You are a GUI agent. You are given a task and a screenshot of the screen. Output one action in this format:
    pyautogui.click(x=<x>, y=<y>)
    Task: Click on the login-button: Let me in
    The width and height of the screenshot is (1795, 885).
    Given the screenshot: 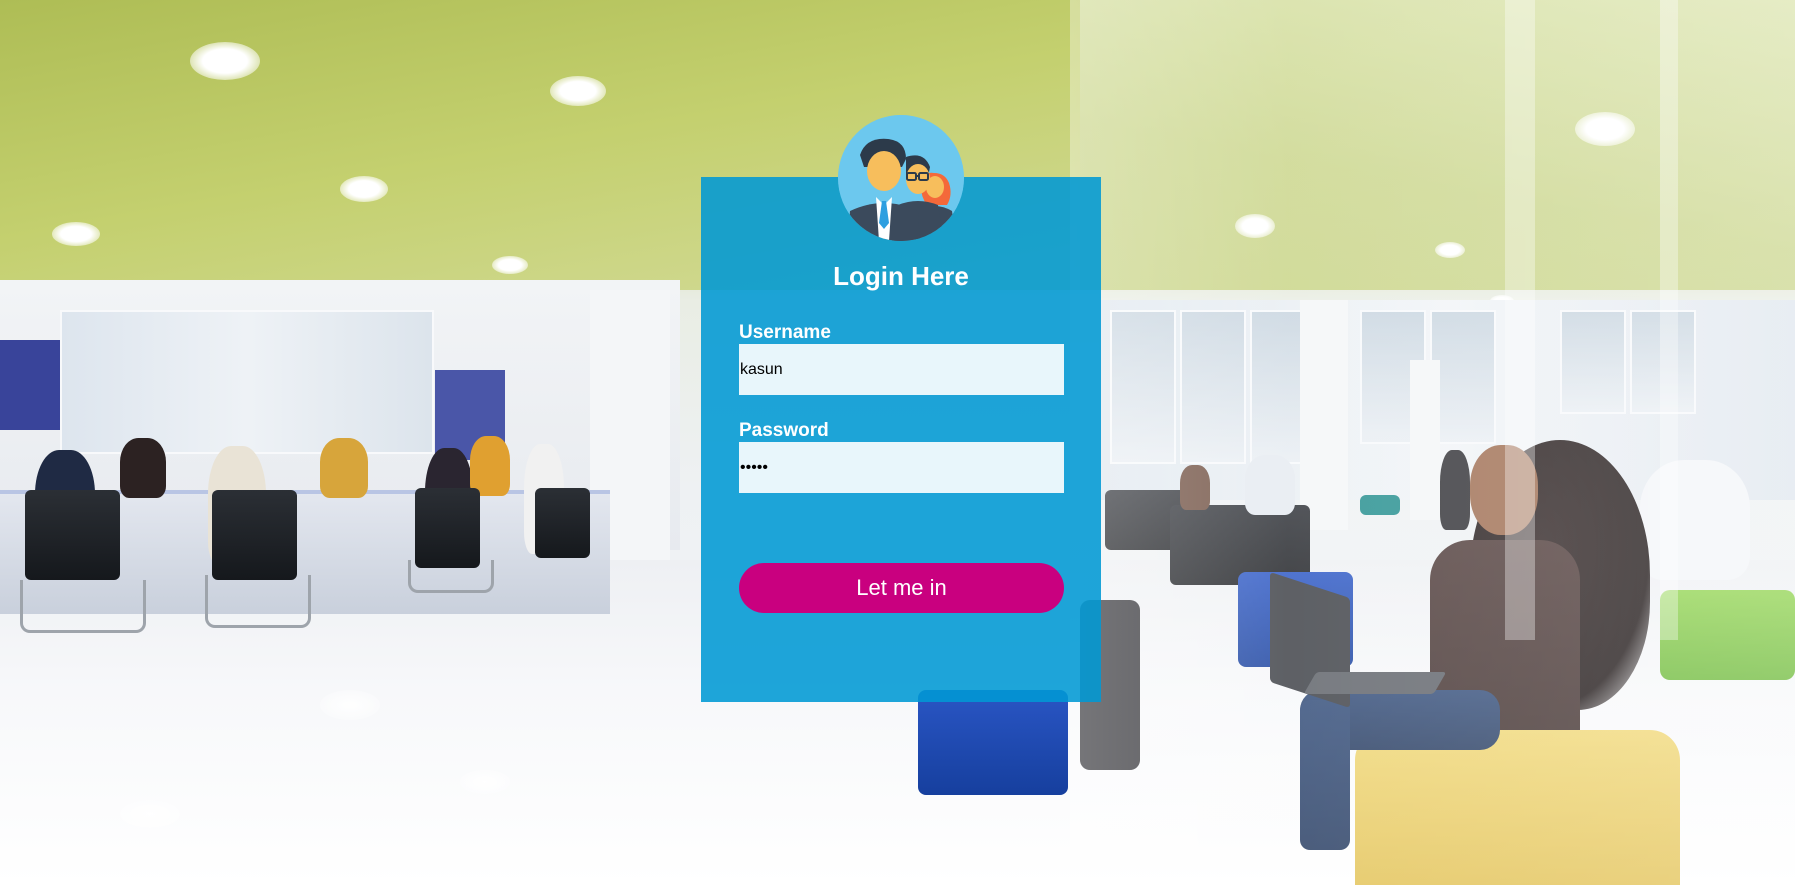 What is the action you would take?
    pyautogui.click(x=901, y=588)
    